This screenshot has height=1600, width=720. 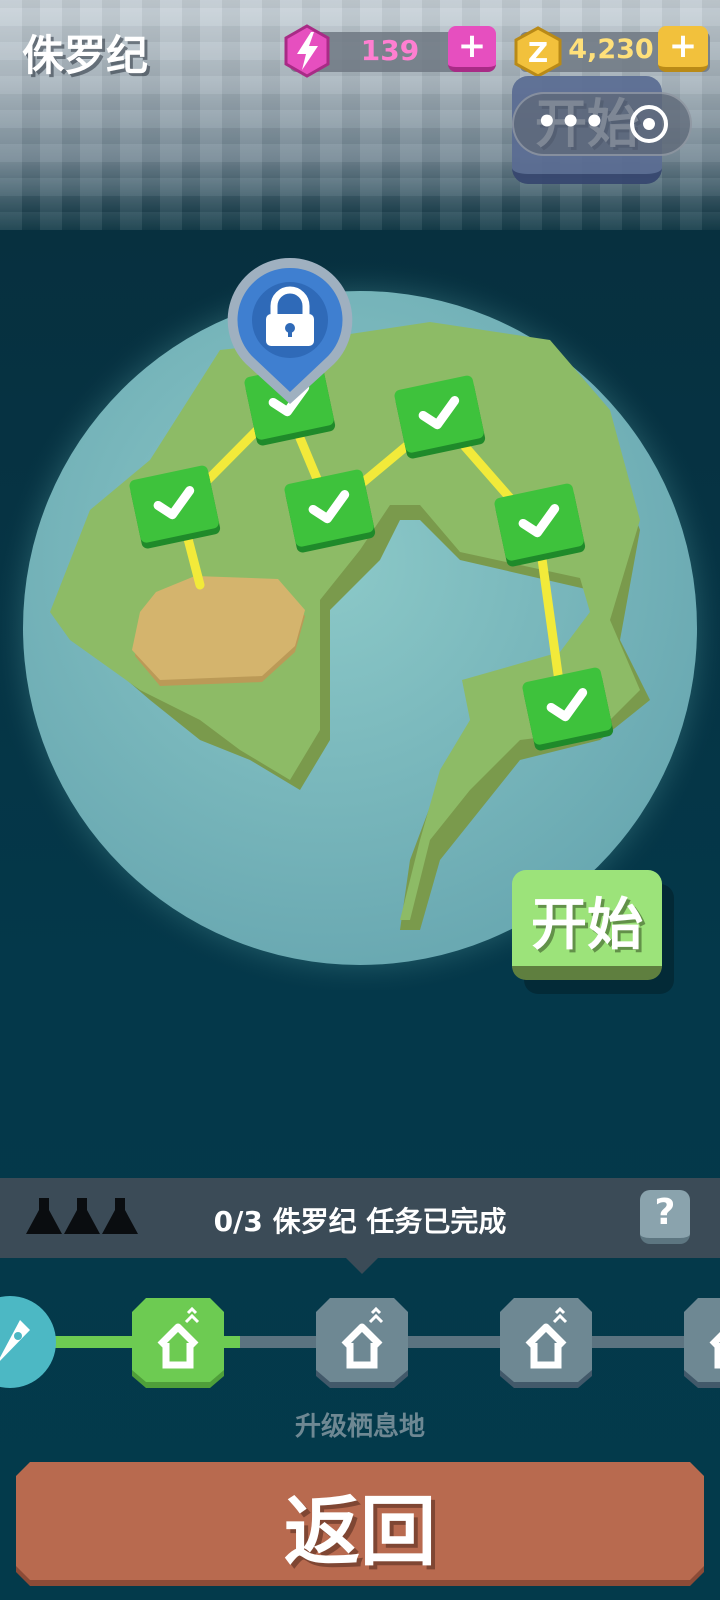 I want to click on upgrade-habitat-label: 升级栖息地, so click(x=359, y=1427).